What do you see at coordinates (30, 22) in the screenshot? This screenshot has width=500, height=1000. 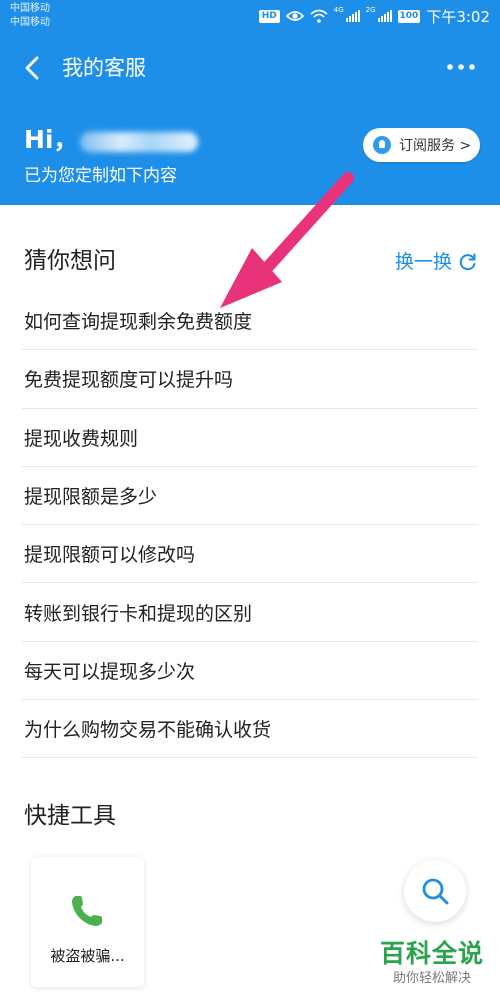 I see `carrier-label-2: 中国移动` at bounding box center [30, 22].